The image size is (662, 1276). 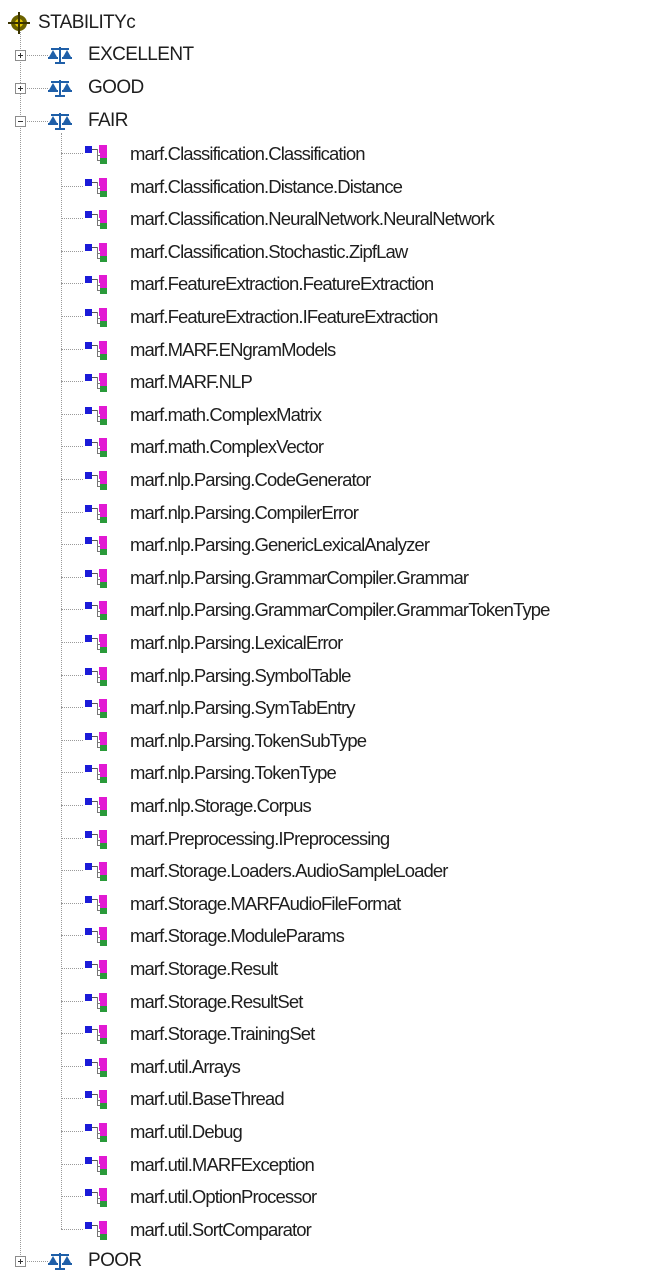 I want to click on tree-class-label: marf.MARF.ENgramModels, so click(x=233, y=349).